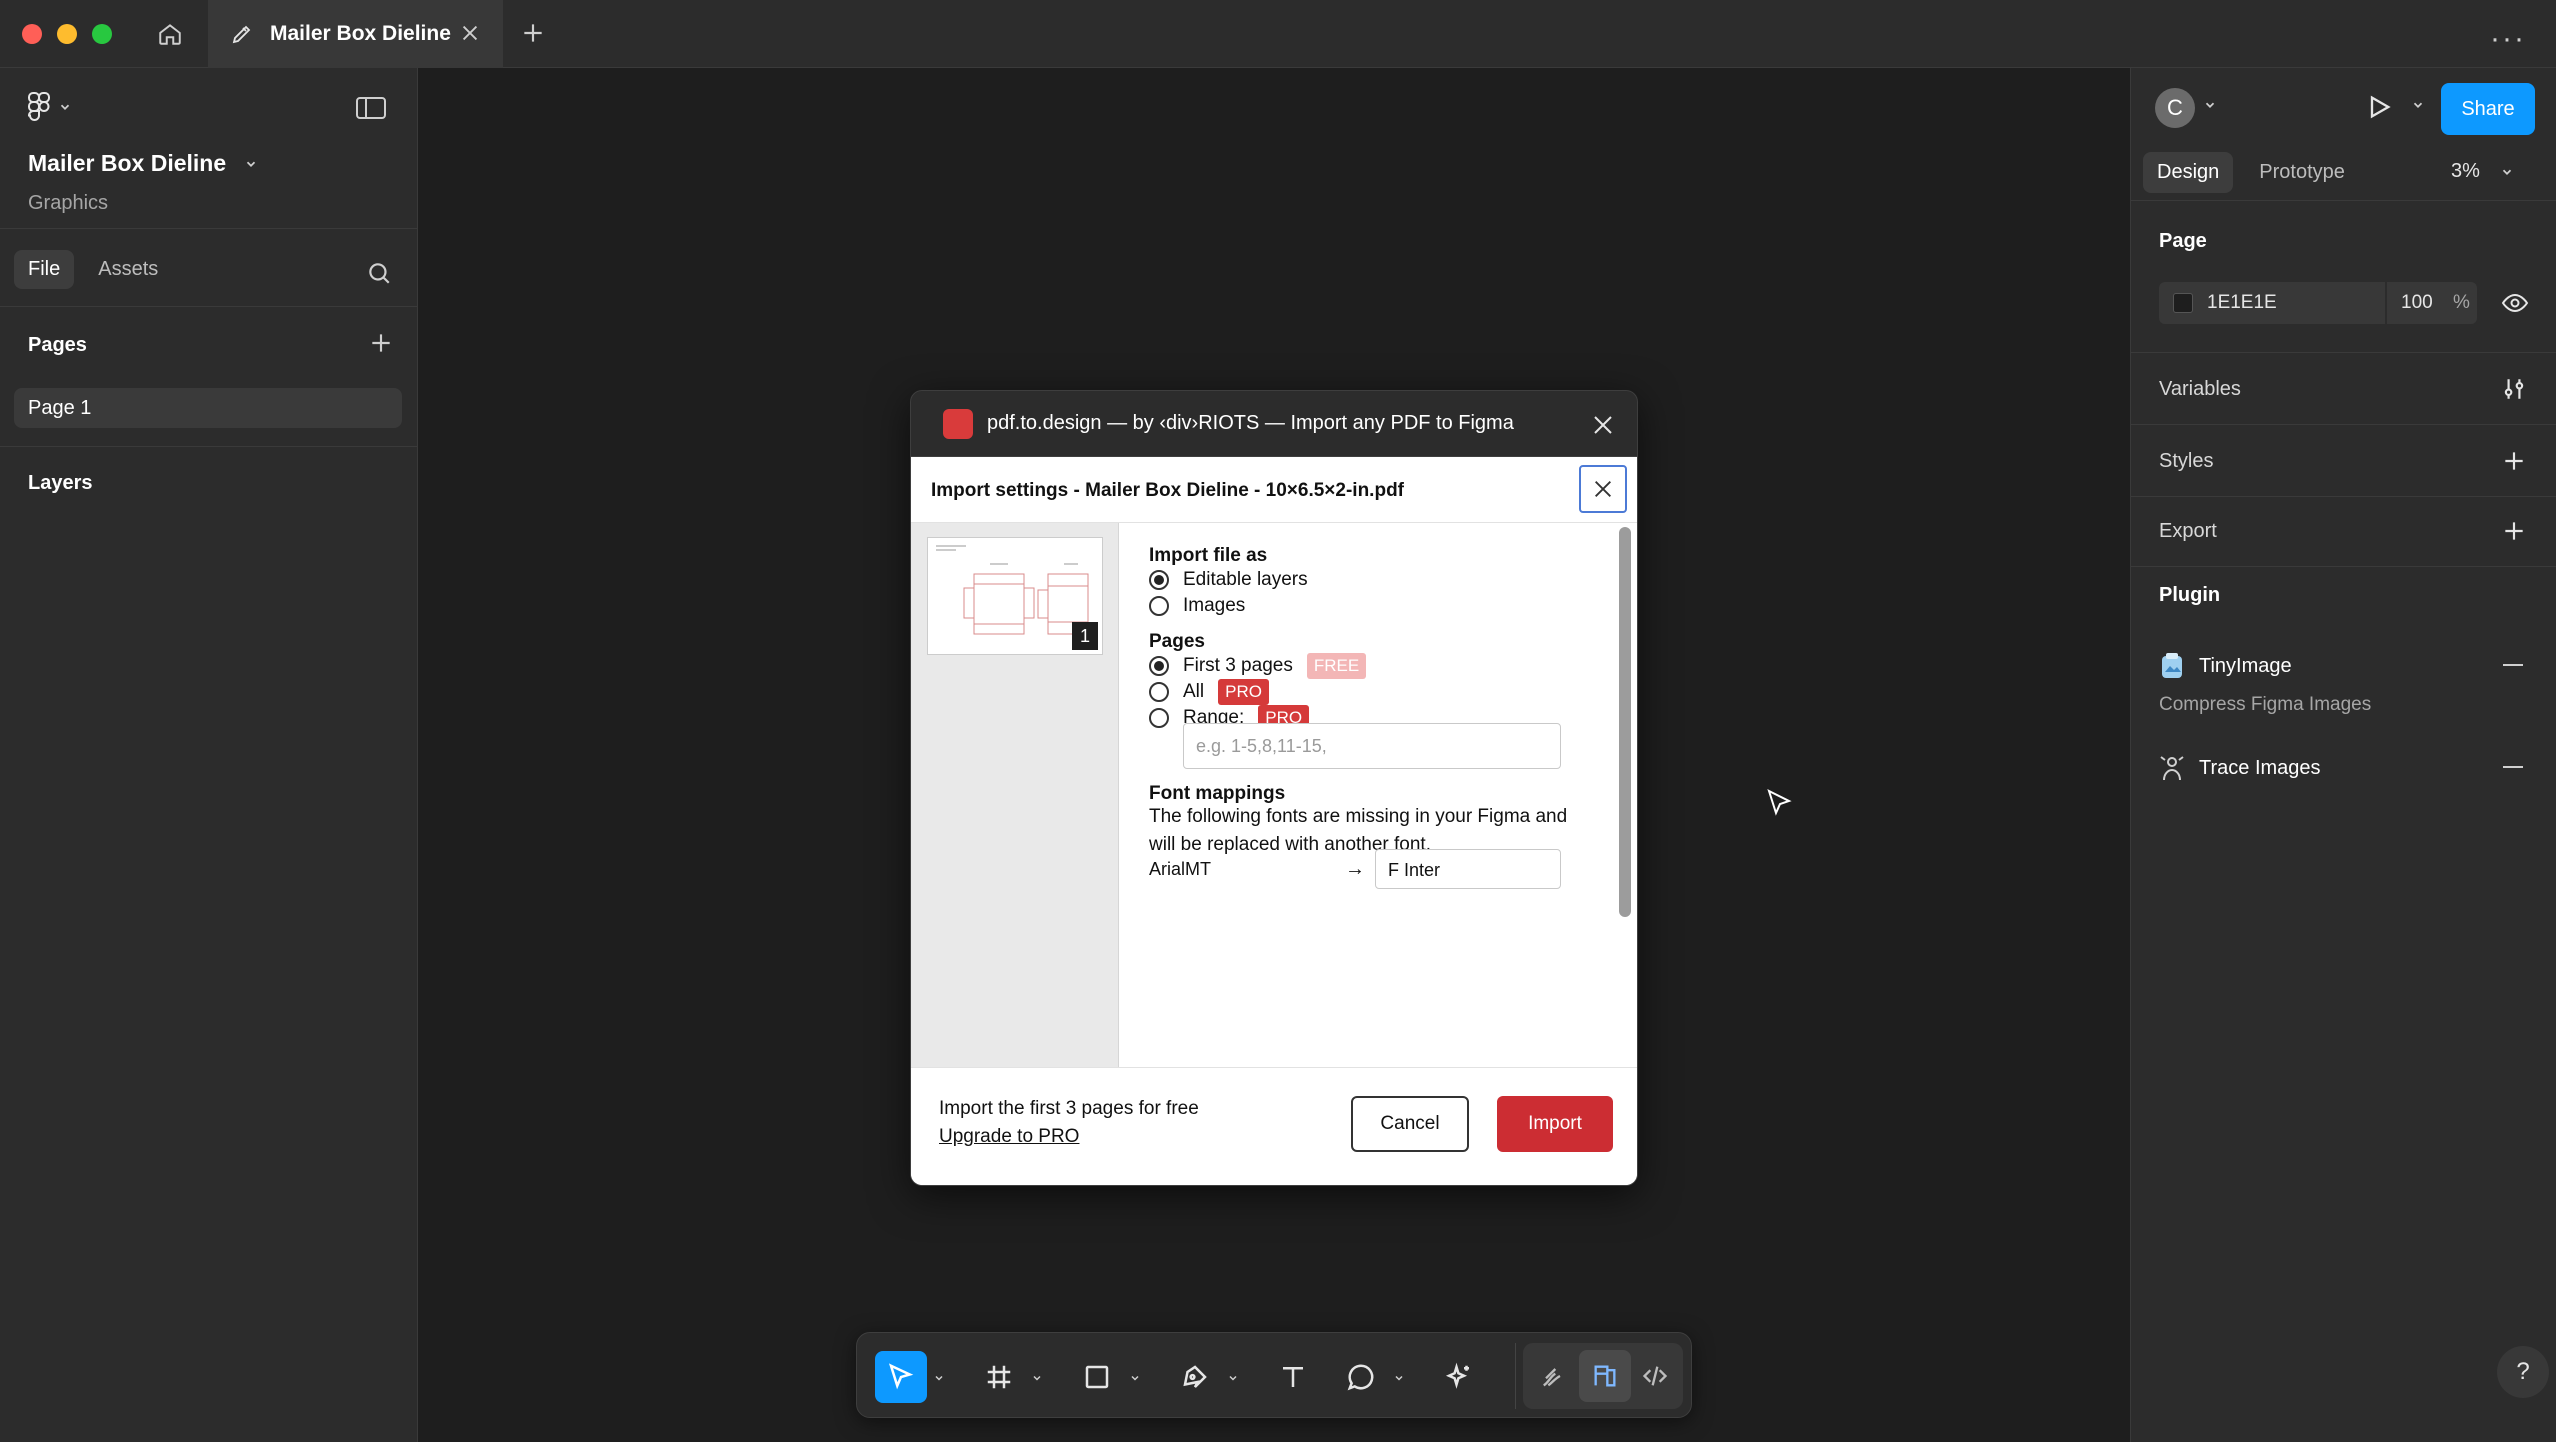  I want to click on free-badge: FREE, so click(1336, 666).